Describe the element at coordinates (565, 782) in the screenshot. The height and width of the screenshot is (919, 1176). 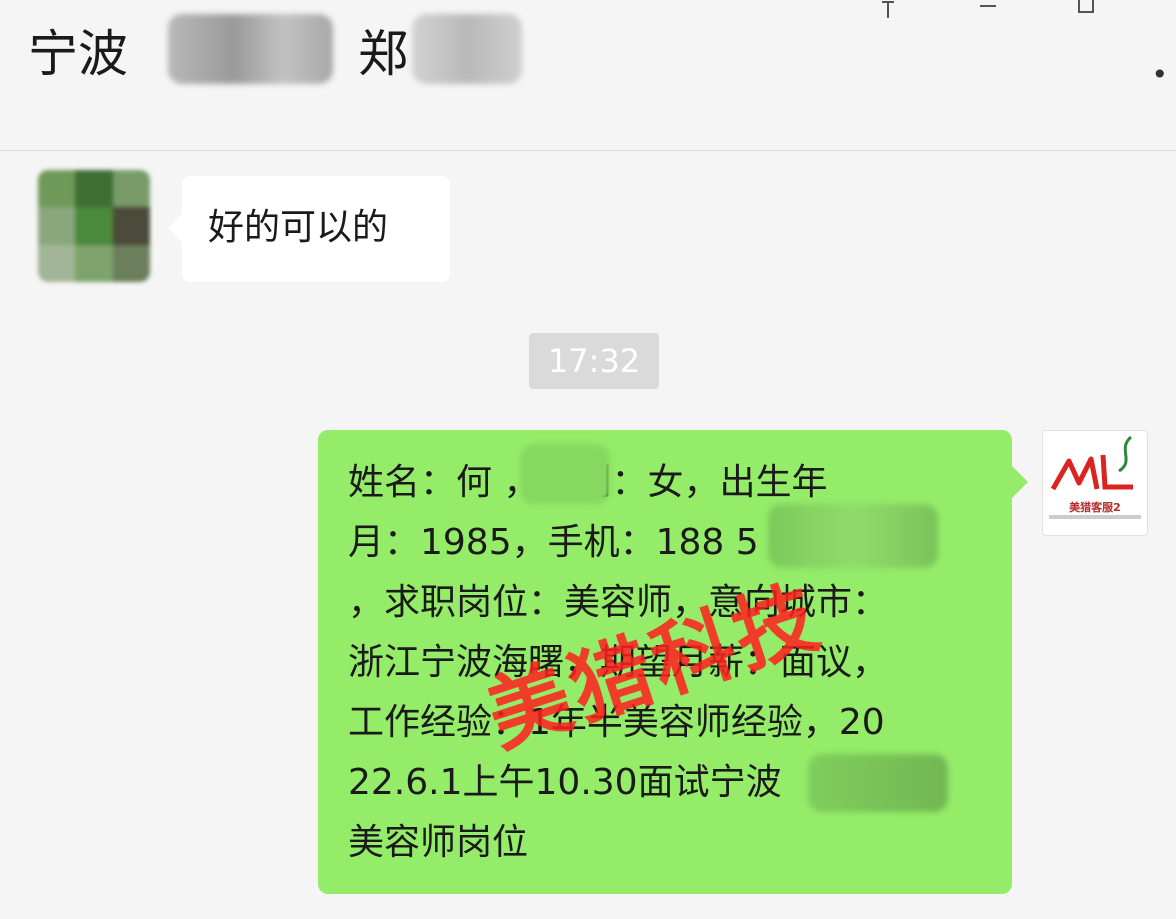
I see `message-line: 22.6.1上午10.30面试宁波` at that location.